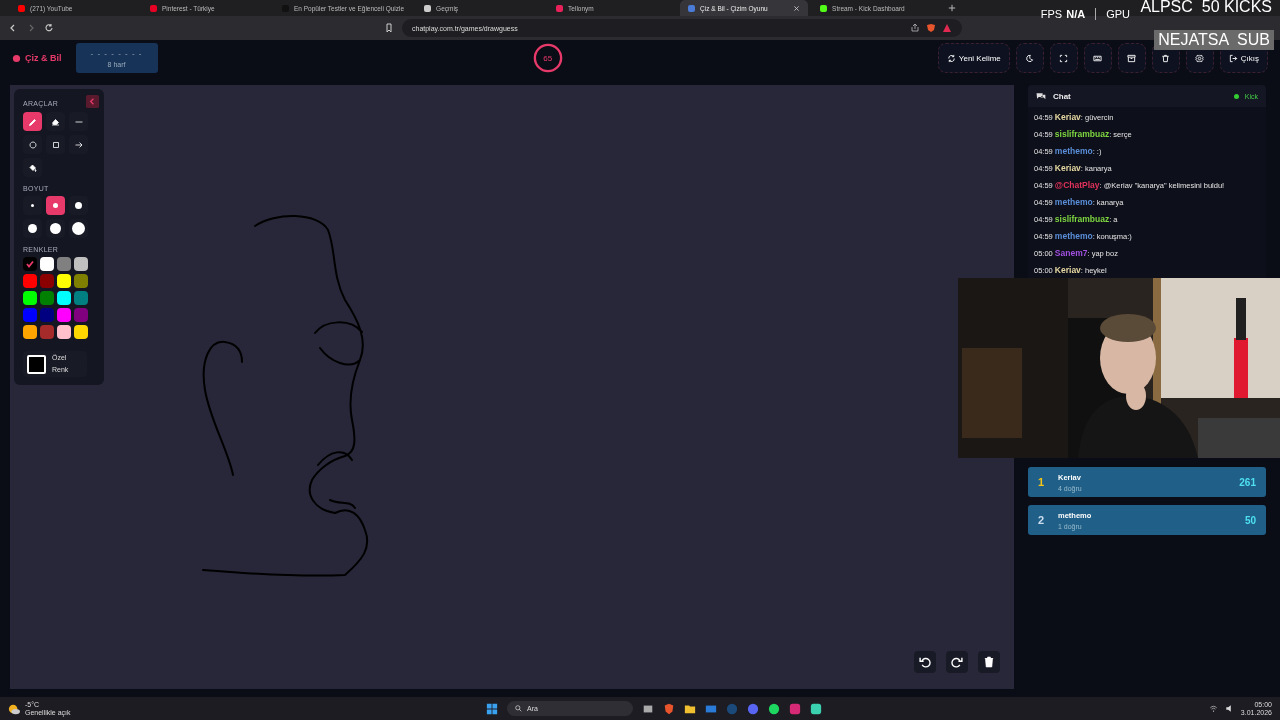 Image resolution: width=1280 pixels, height=720 pixels. What do you see at coordinates (669, 708) in the screenshot?
I see `browser-icon` at bounding box center [669, 708].